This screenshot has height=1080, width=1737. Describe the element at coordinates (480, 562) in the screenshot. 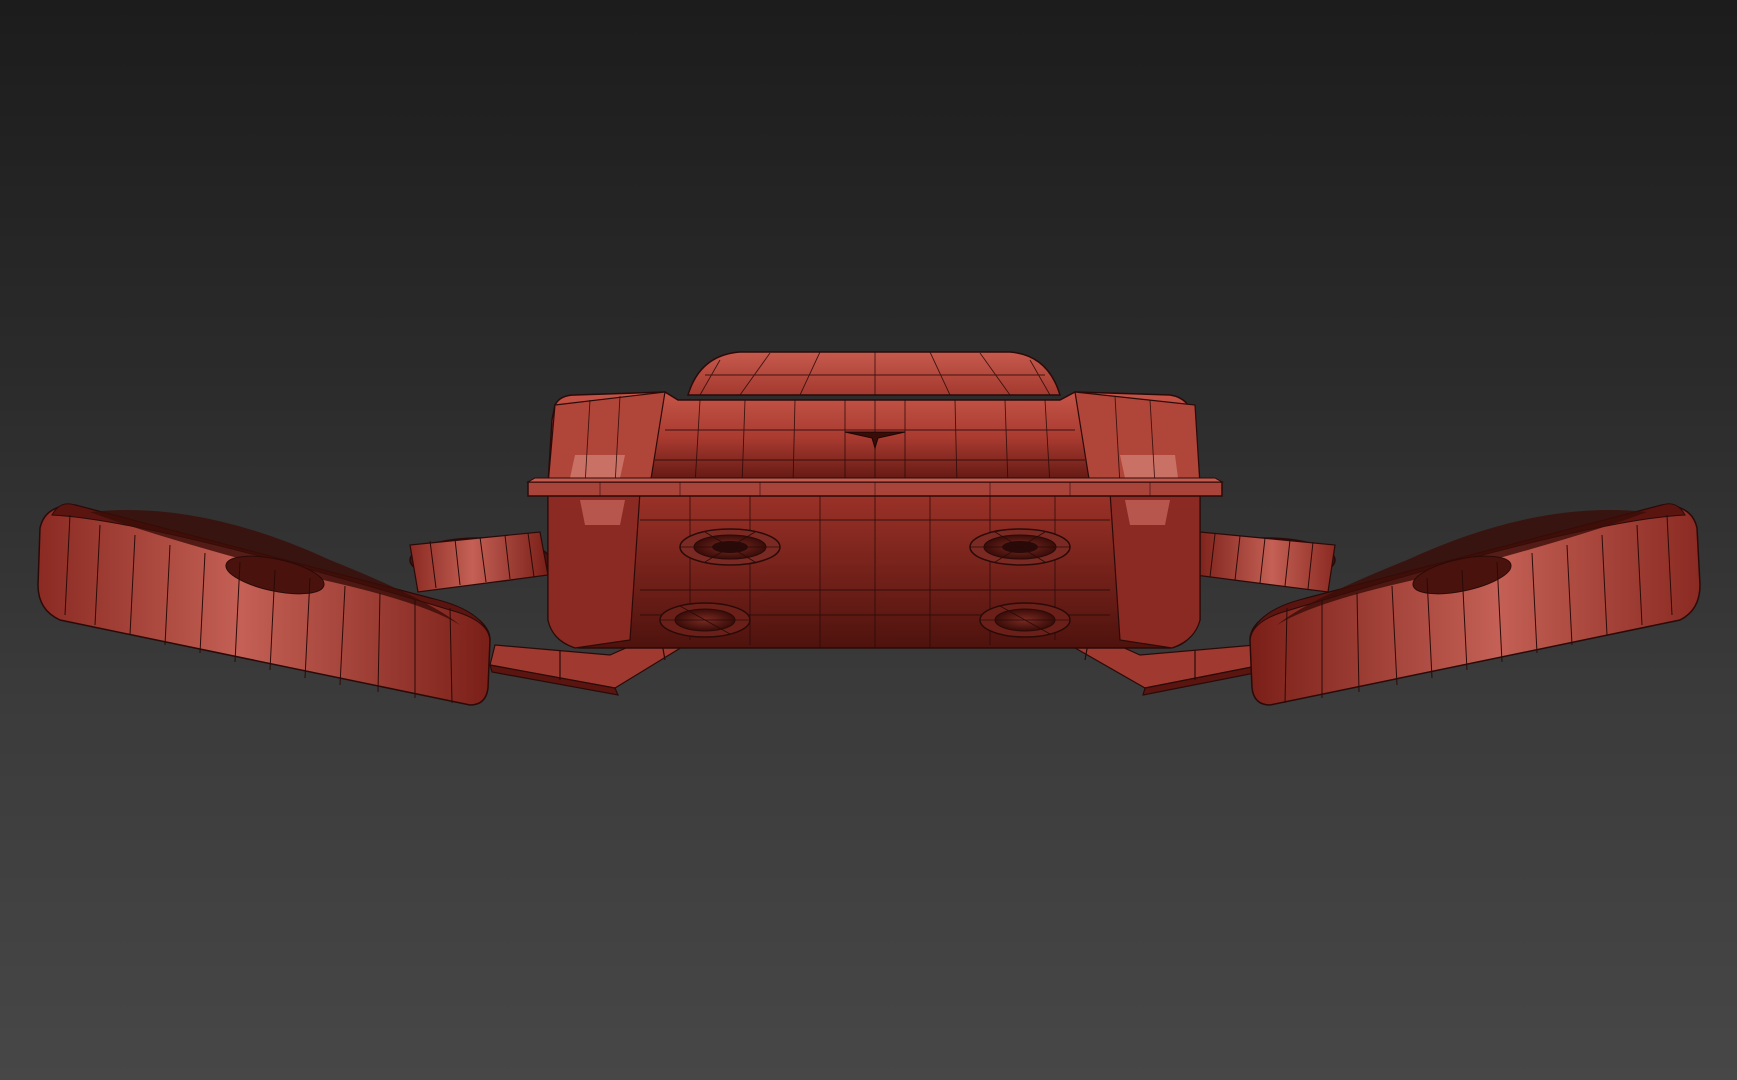

I see `rear-left-rotor` at that location.